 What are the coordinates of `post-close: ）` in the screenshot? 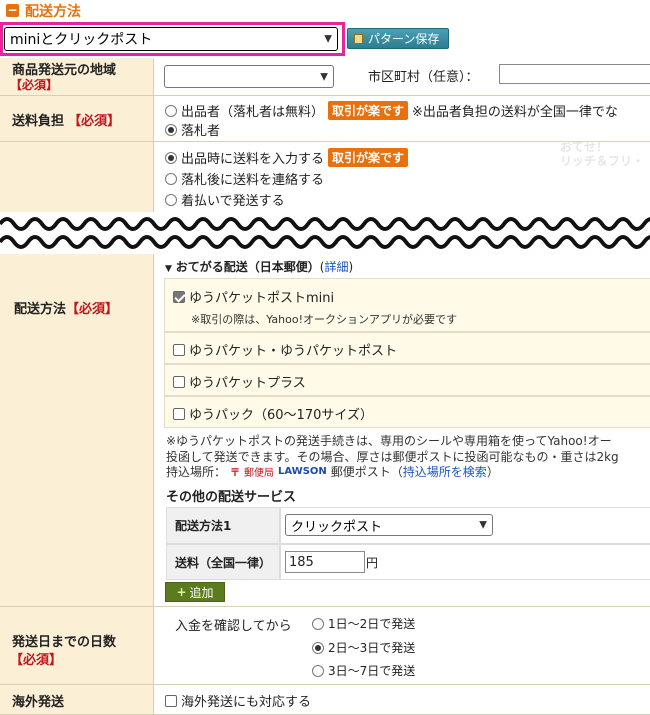 It's located at (492, 472).